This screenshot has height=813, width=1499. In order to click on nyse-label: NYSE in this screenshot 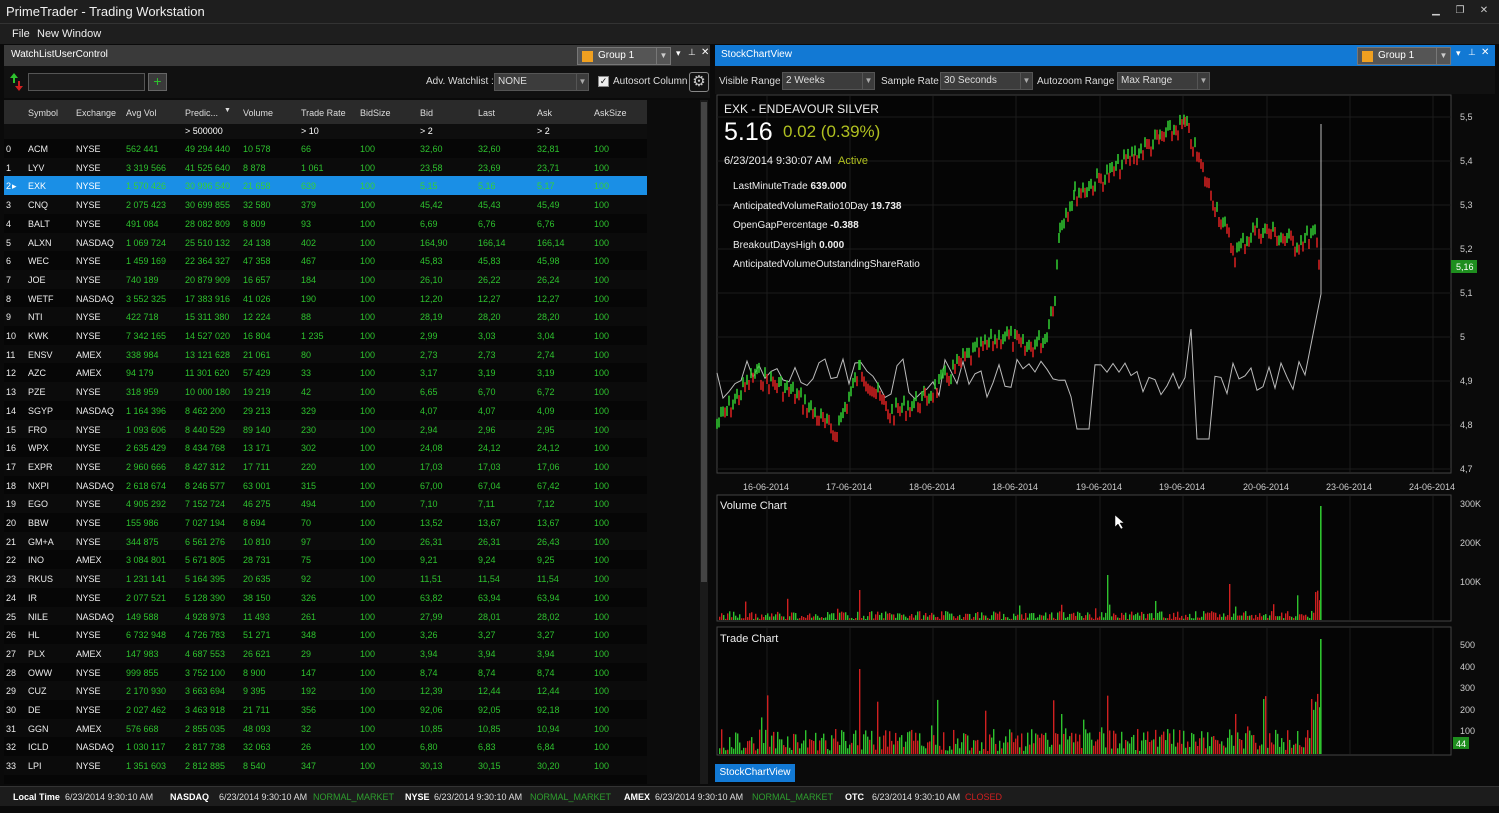, I will do `click(417, 797)`.